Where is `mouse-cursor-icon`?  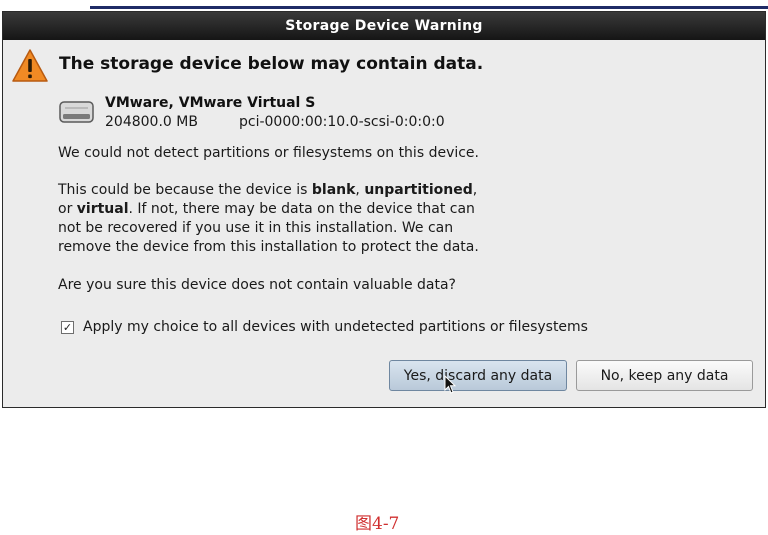
mouse-cursor-icon is located at coordinates (450, 384).